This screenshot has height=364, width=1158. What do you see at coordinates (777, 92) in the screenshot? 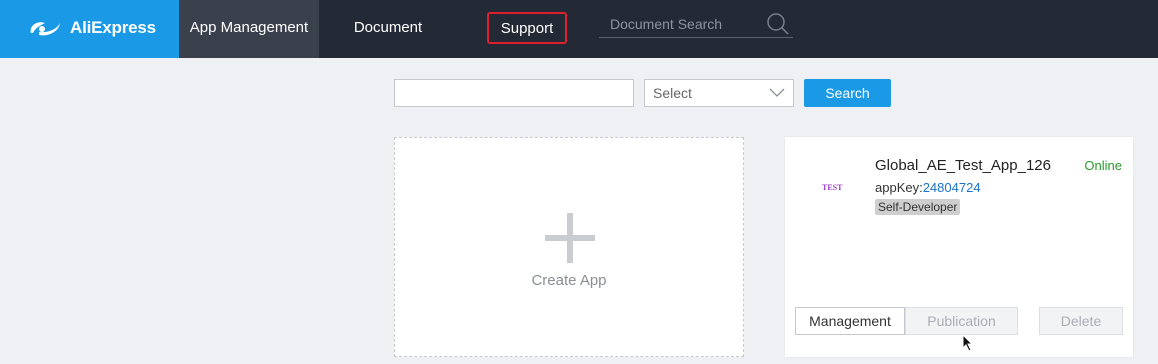
I see `chevron-down-icon` at bounding box center [777, 92].